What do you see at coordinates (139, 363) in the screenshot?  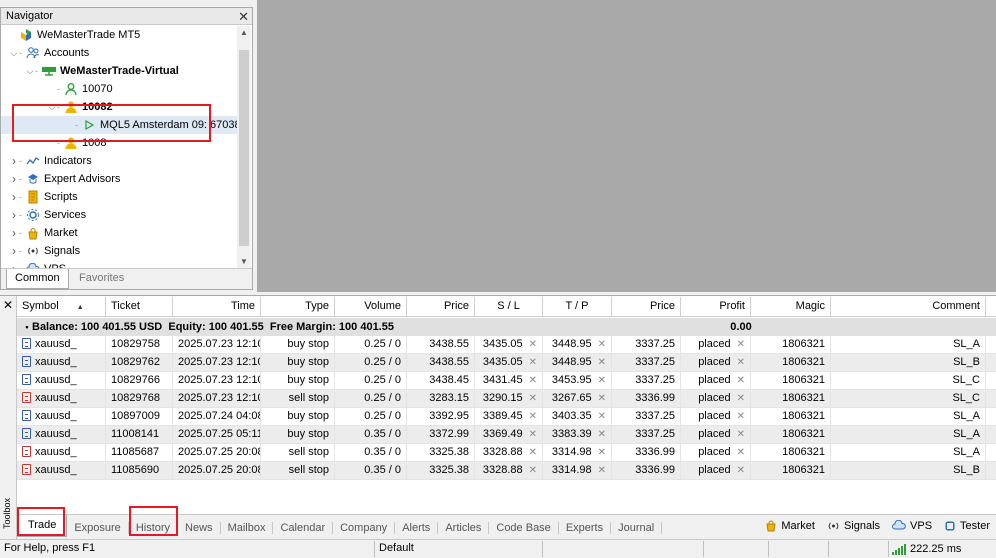 I see `cell-ticket: 10829762` at bounding box center [139, 363].